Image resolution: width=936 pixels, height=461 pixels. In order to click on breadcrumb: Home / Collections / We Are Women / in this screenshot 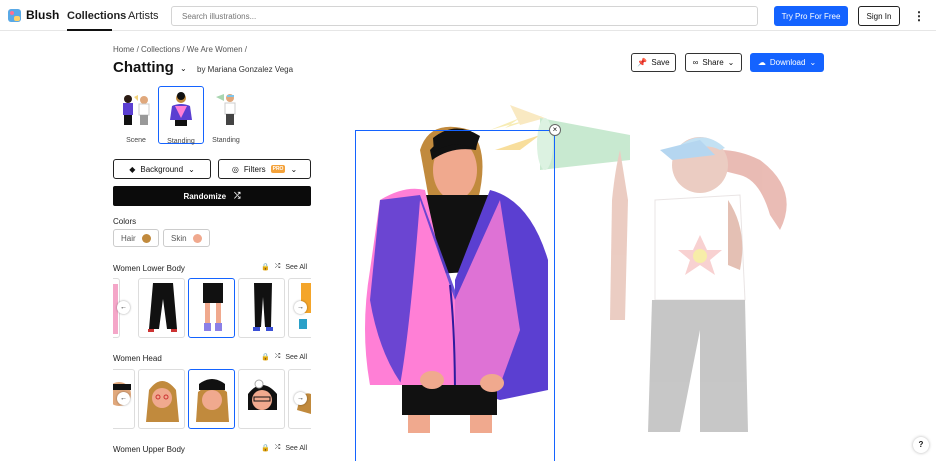, I will do `click(180, 49)`.